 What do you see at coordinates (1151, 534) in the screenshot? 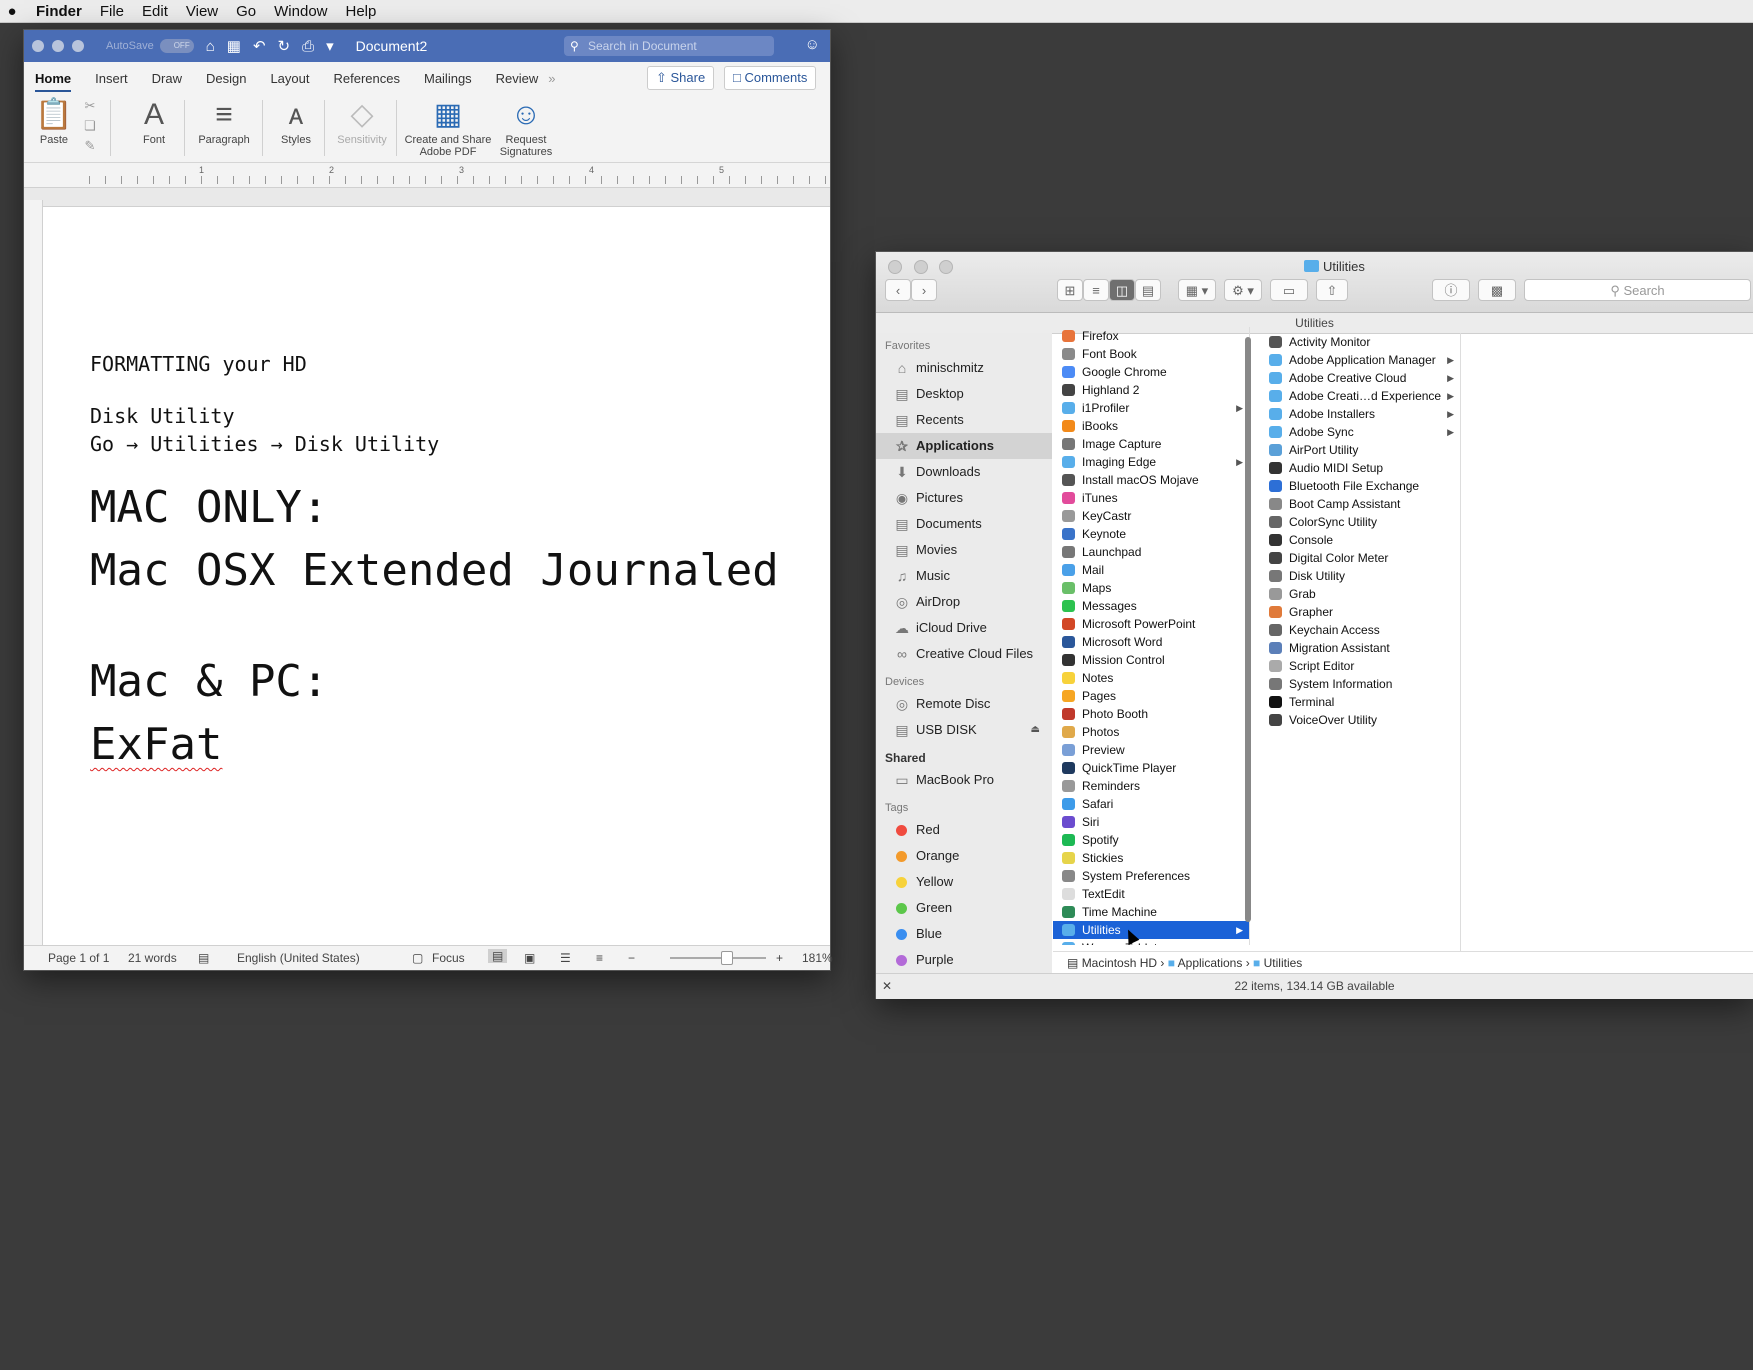
I see `list-item: Keynote` at bounding box center [1151, 534].